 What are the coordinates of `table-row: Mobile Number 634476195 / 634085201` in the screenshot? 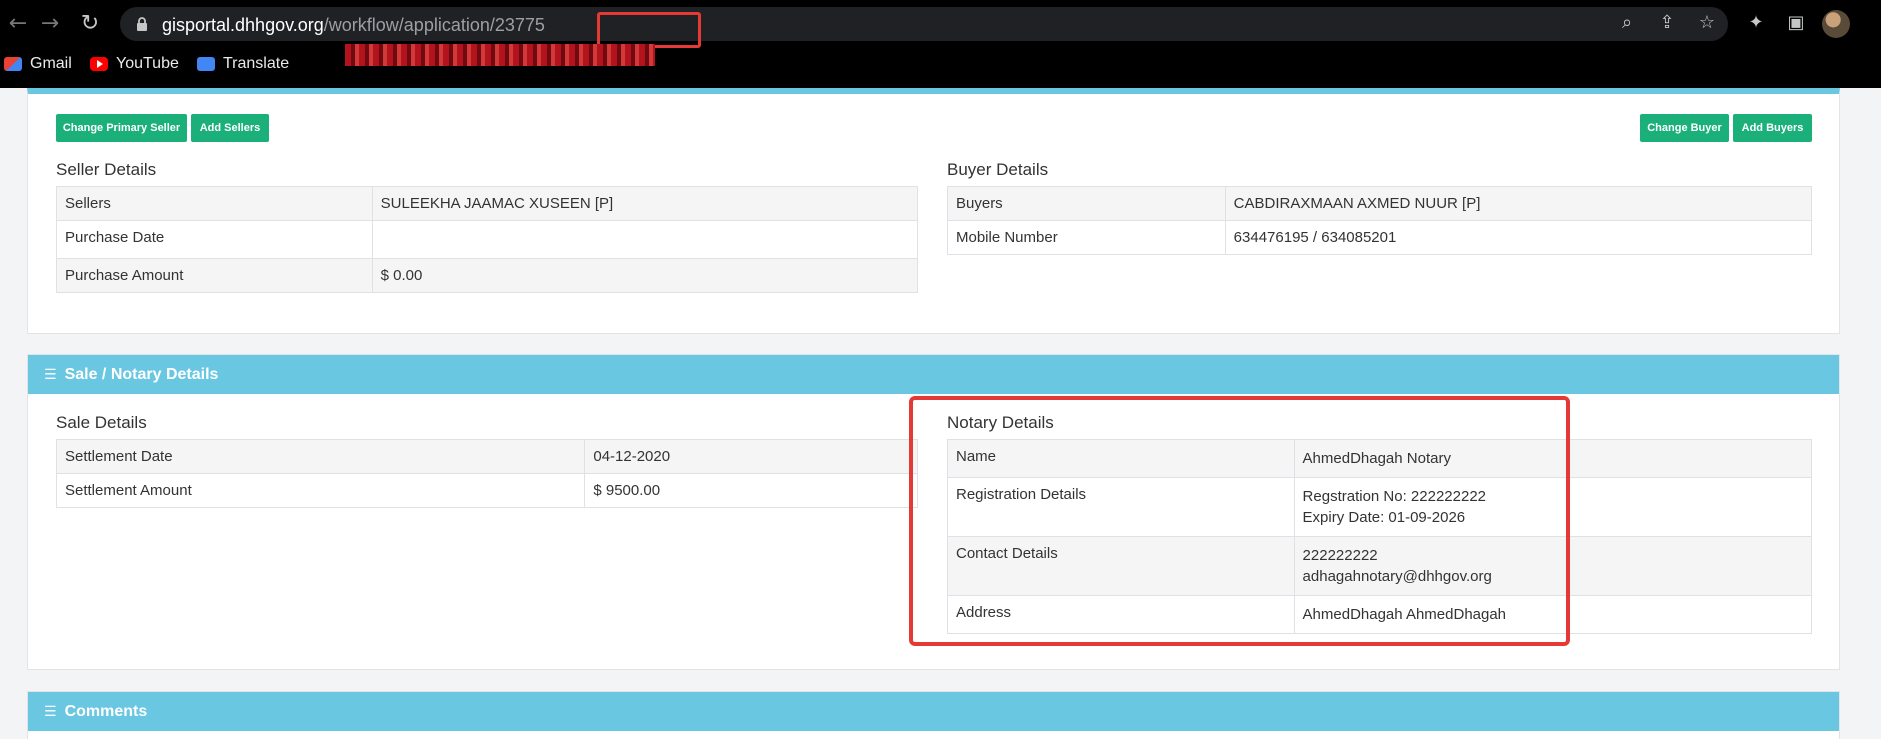 It's located at (1380, 237).